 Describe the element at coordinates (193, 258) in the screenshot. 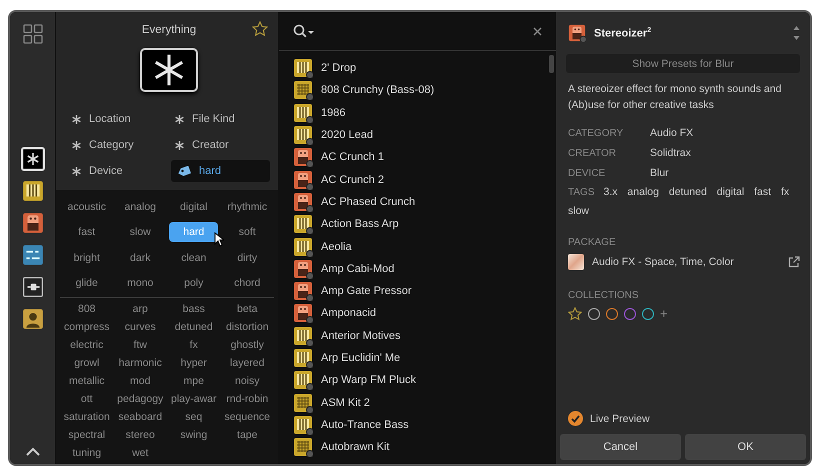

I see `tag-chip: clean` at that location.